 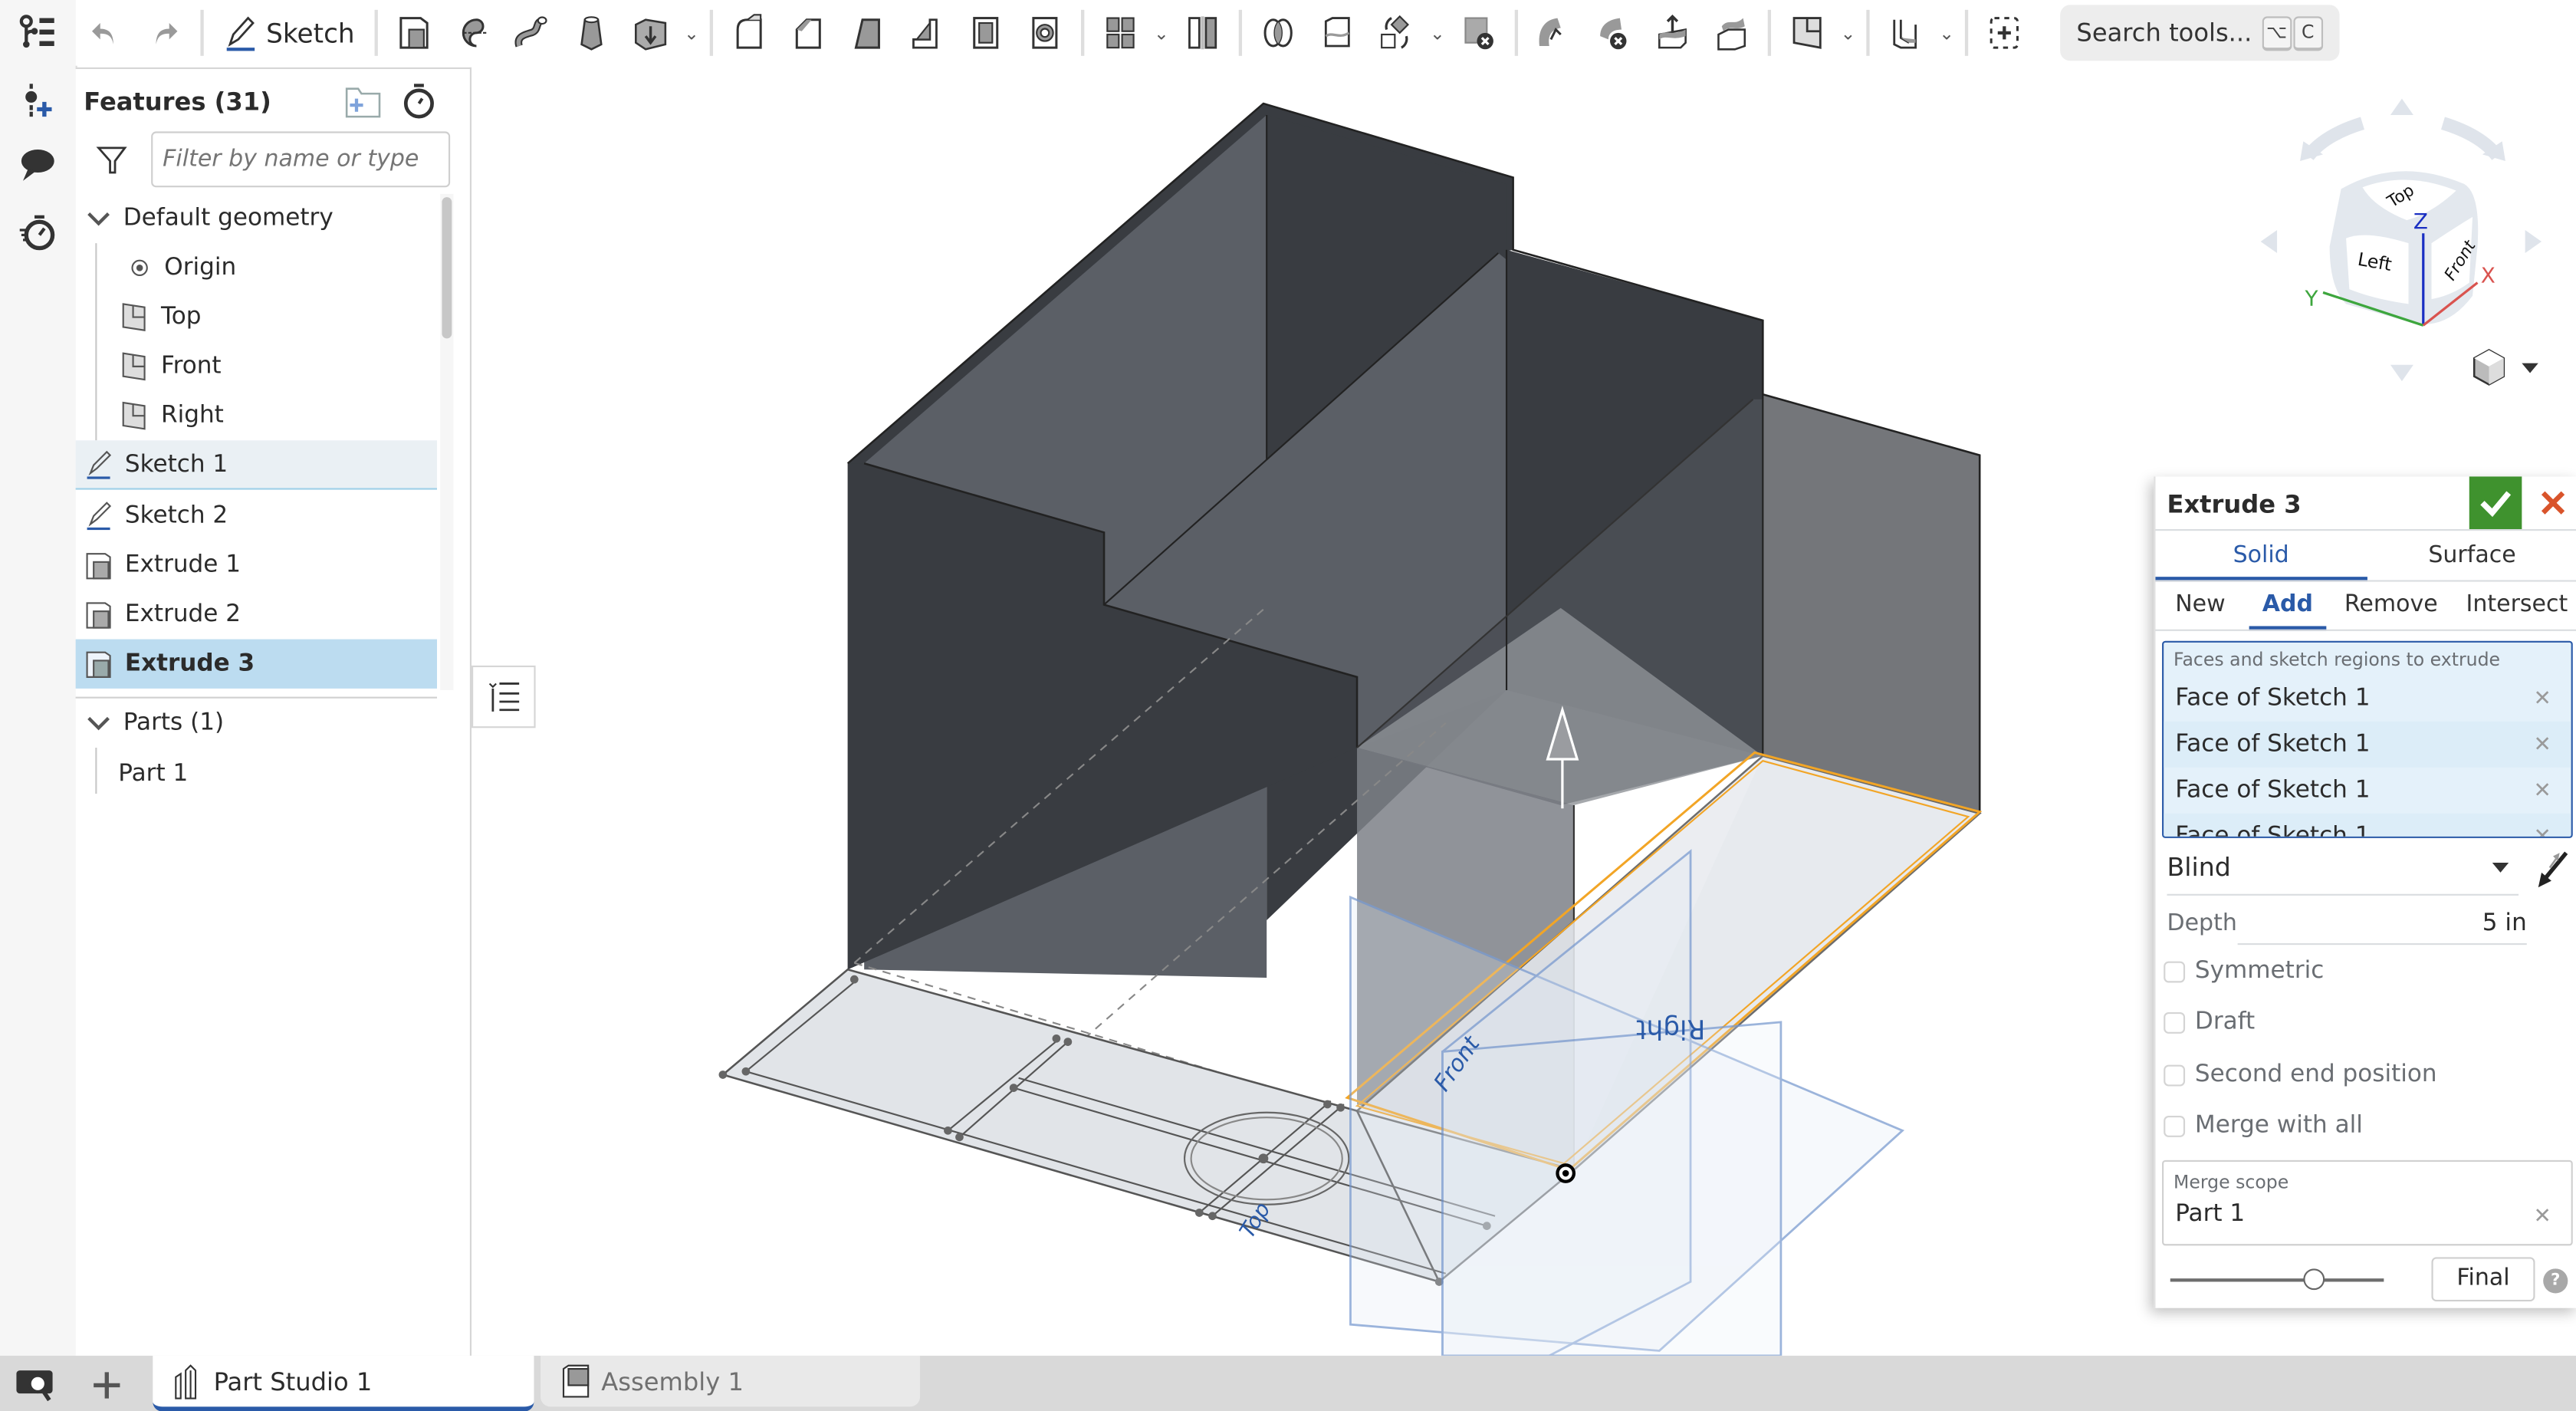 What do you see at coordinates (591, 33) in the screenshot?
I see `loft-tool` at bounding box center [591, 33].